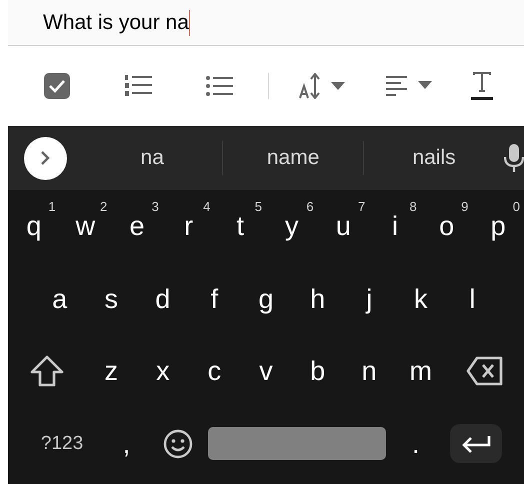 This screenshot has width=524, height=484. What do you see at coordinates (111, 298) in the screenshot?
I see `letter-key: s` at bounding box center [111, 298].